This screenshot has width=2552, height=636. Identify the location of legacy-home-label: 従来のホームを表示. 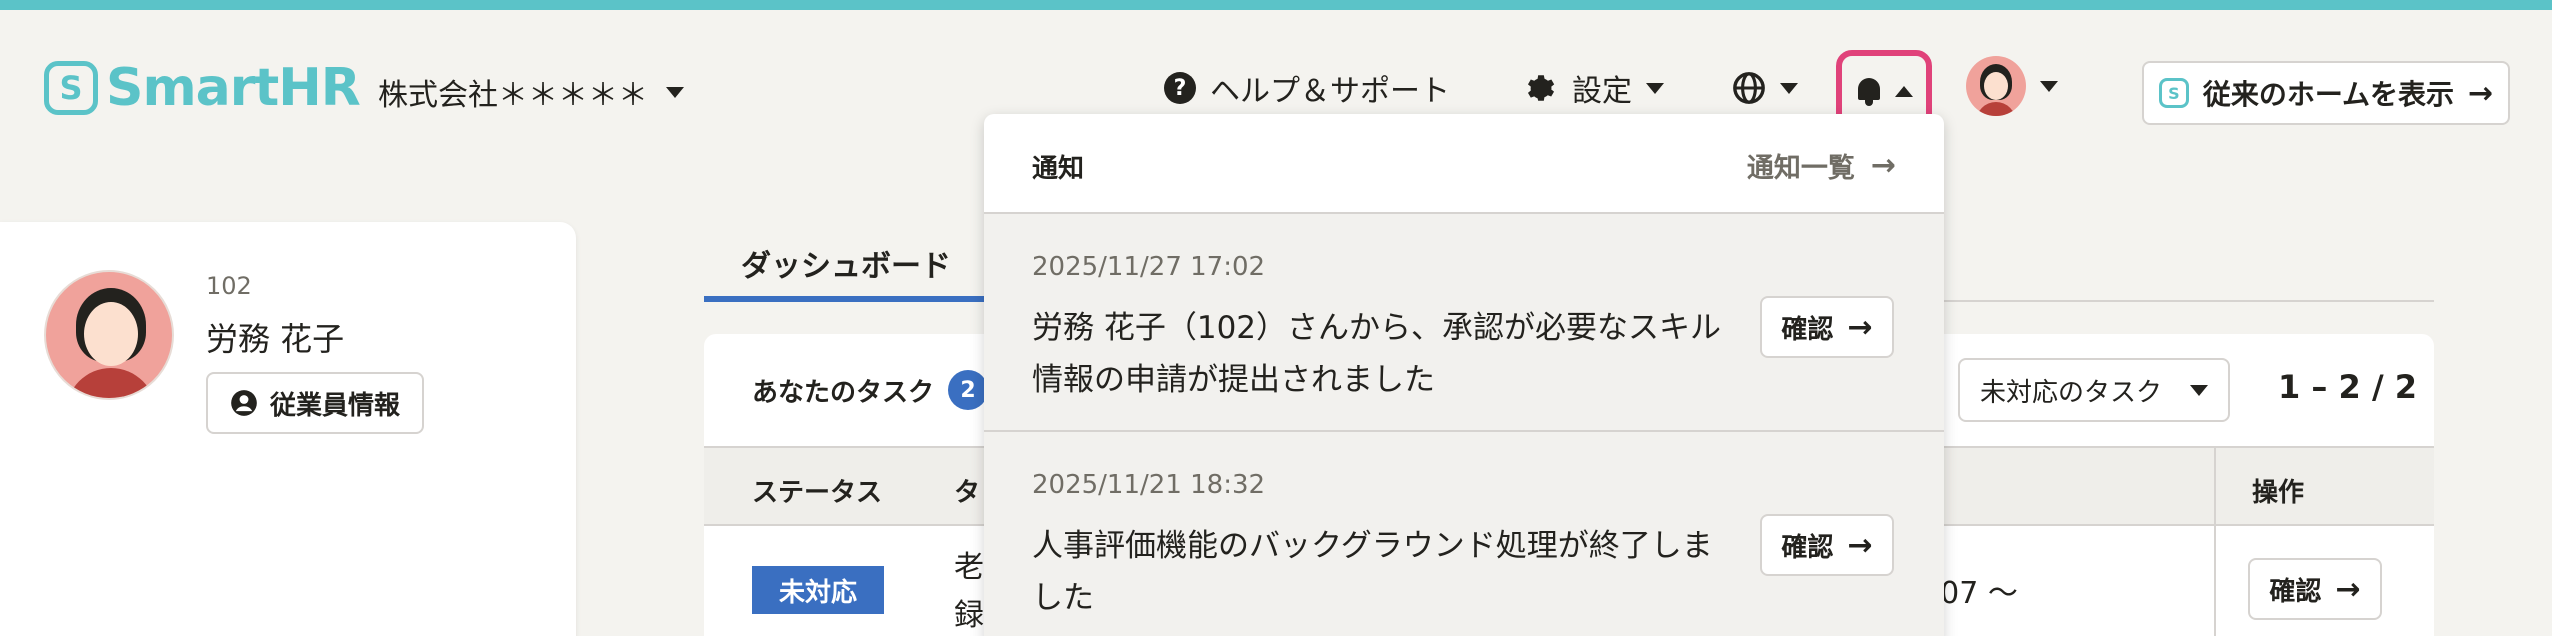
(2328, 94).